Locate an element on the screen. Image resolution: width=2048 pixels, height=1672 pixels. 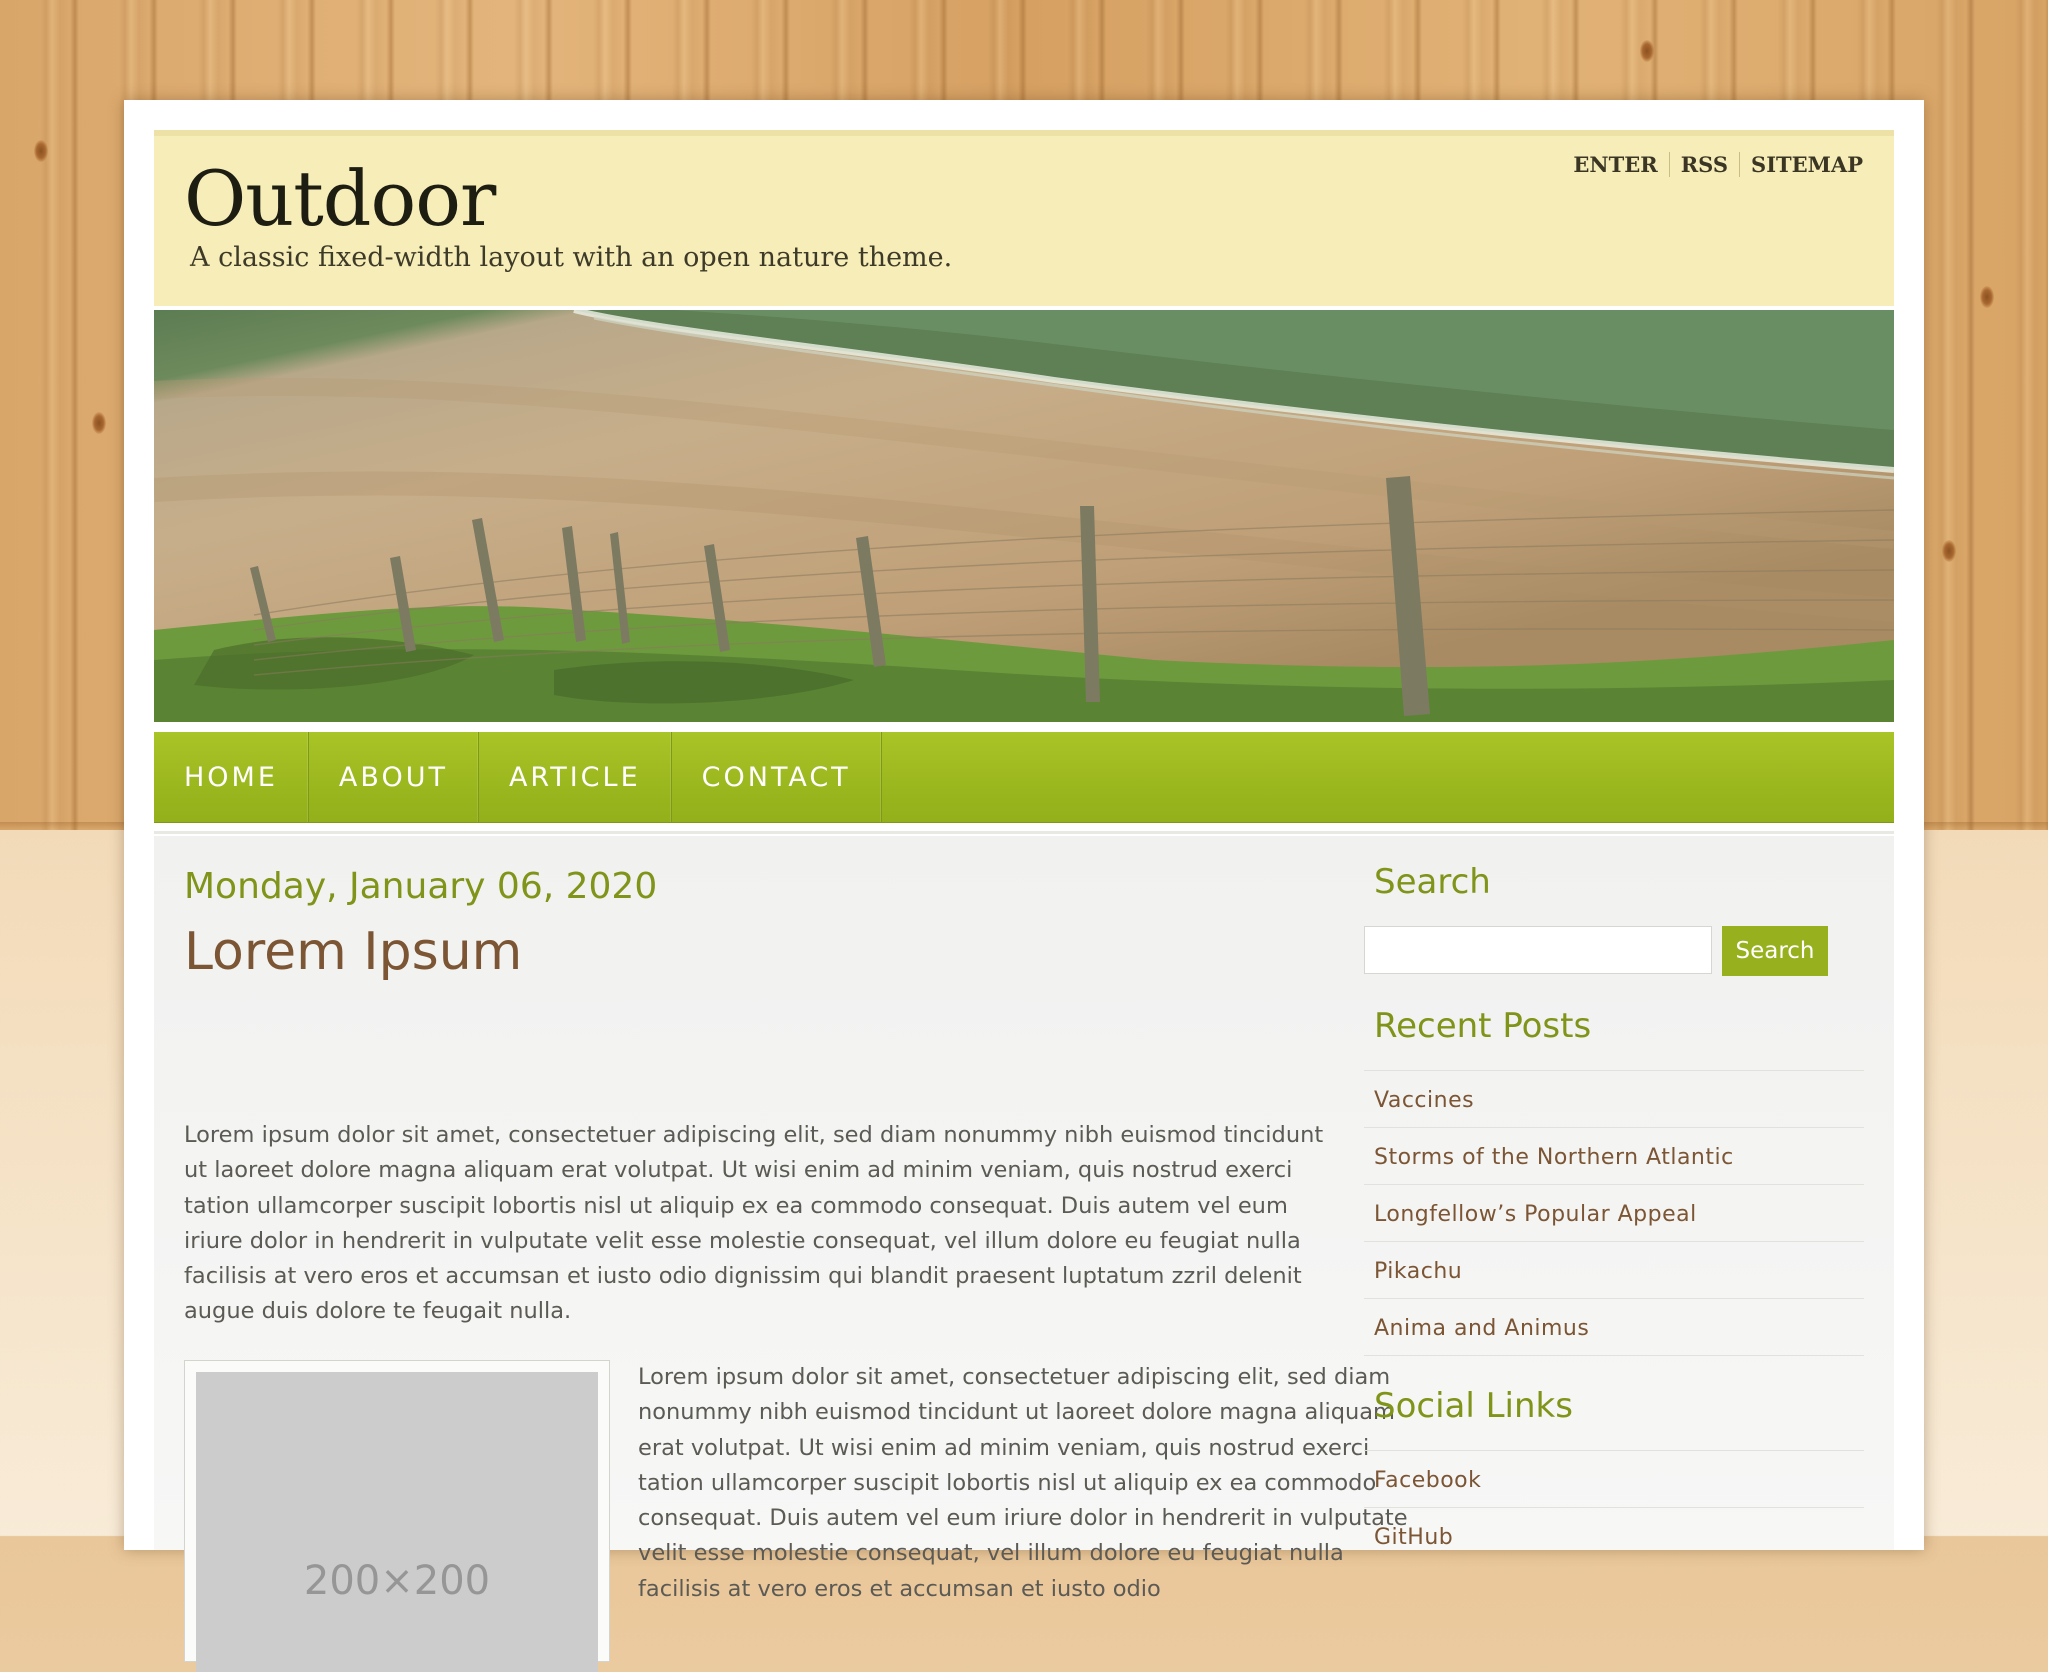
social-links-list: Facebook GitHub is located at coordinates (1614, 1507).